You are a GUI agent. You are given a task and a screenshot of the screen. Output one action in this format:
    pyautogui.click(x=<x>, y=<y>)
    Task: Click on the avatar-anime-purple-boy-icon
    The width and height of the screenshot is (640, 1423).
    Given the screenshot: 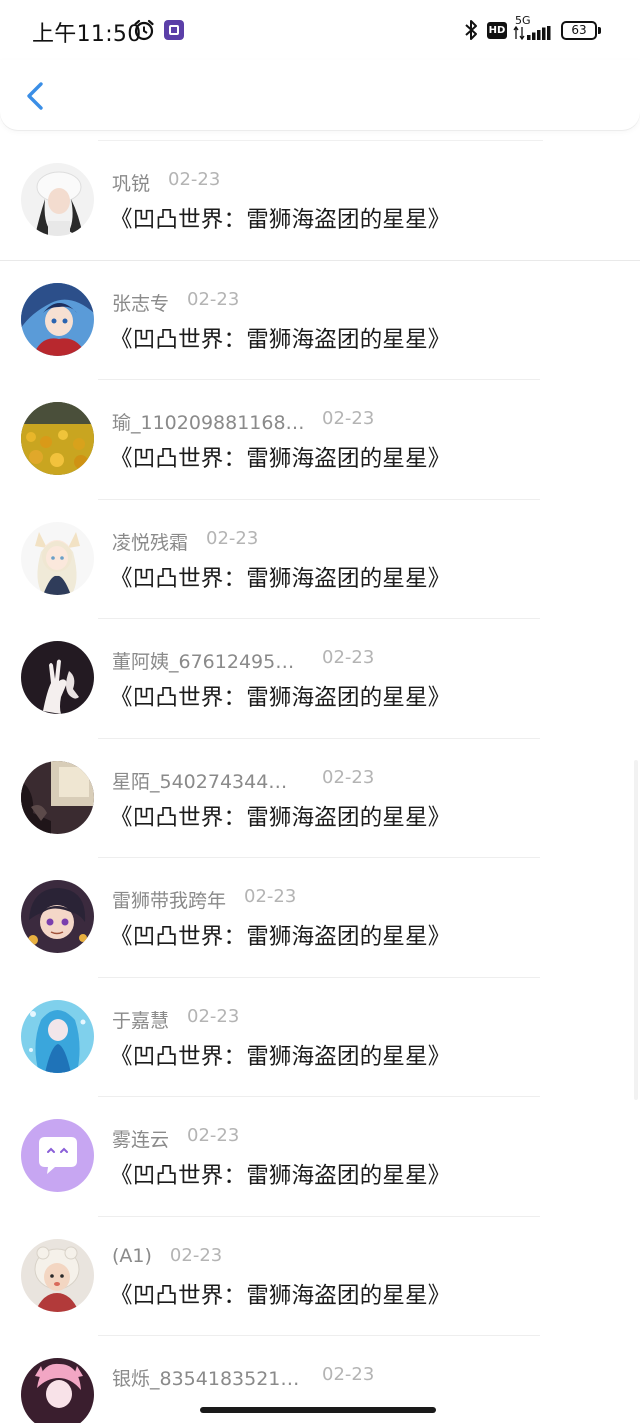 What is the action you would take?
    pyautogui.click(x=57, y=916)
    